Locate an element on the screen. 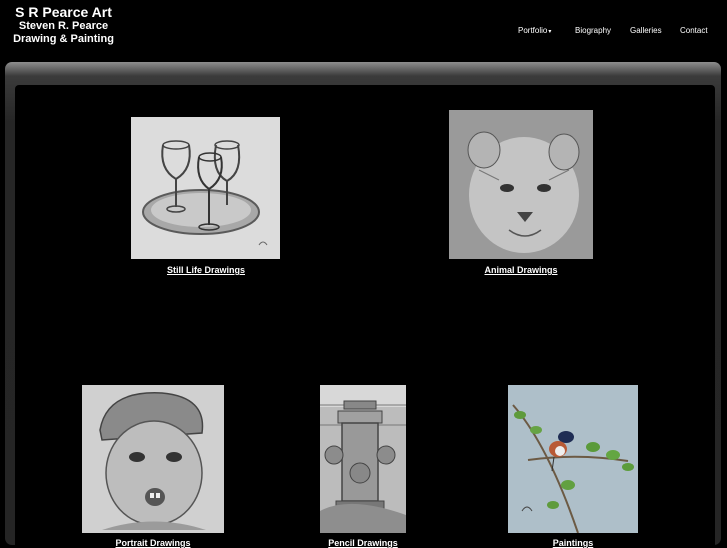  nav-portfolio: Portfolio▾ is located at coordinates (534, 30).